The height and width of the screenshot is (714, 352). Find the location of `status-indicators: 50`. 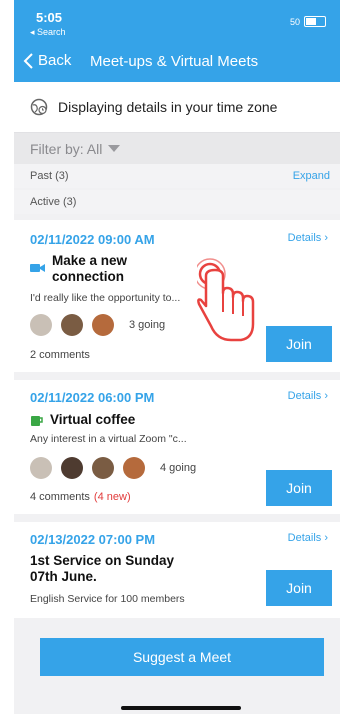

status-indicators: 50 is located at coordinates (308, 21).